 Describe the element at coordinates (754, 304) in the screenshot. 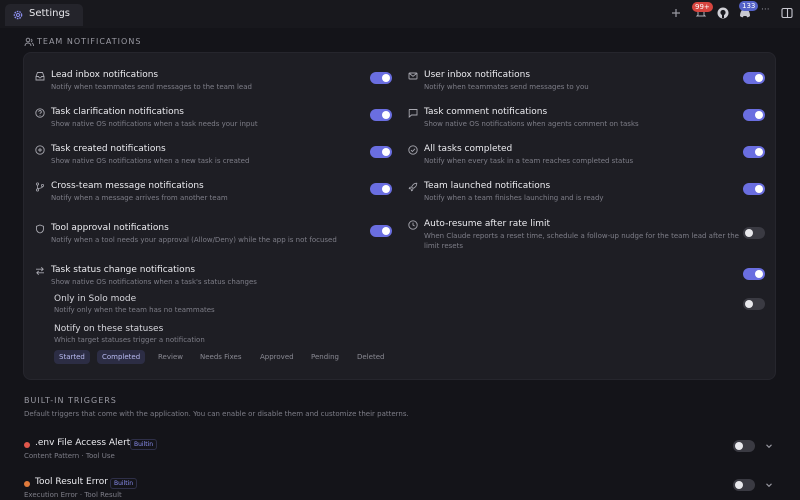

I see `toggle-solo-mode` at that location.